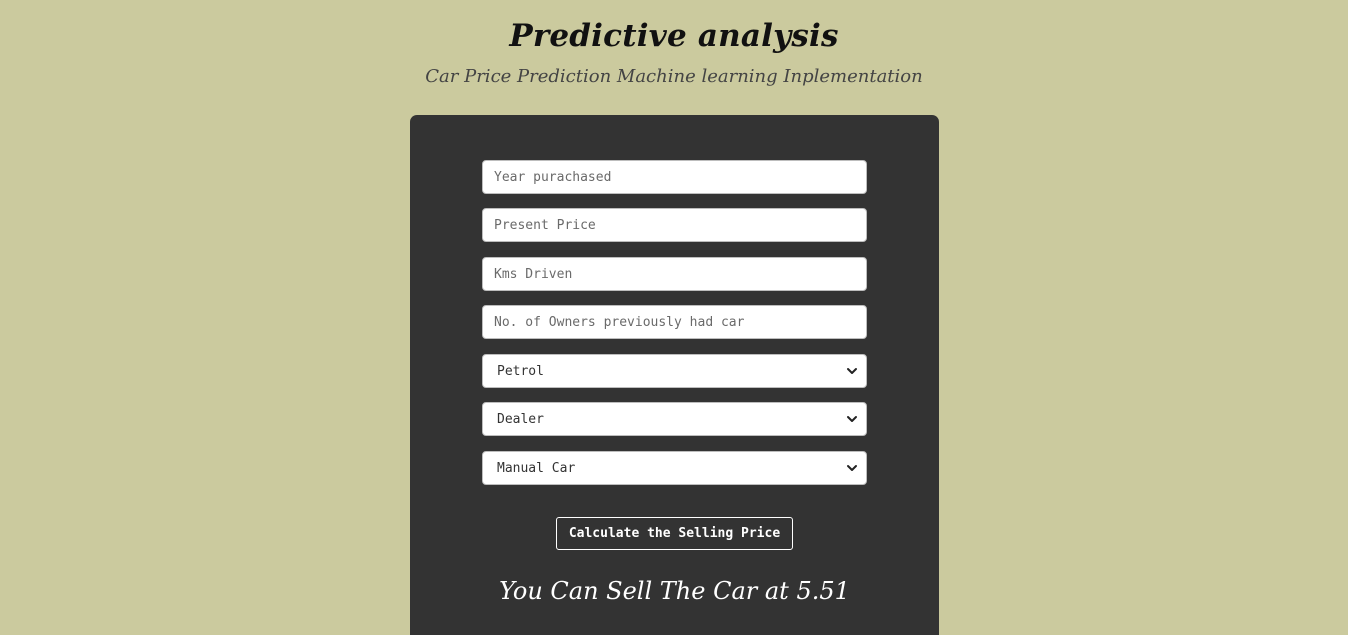 The image size is (1348, 635). I want to click on kms-driven-input, so click(674, 274).